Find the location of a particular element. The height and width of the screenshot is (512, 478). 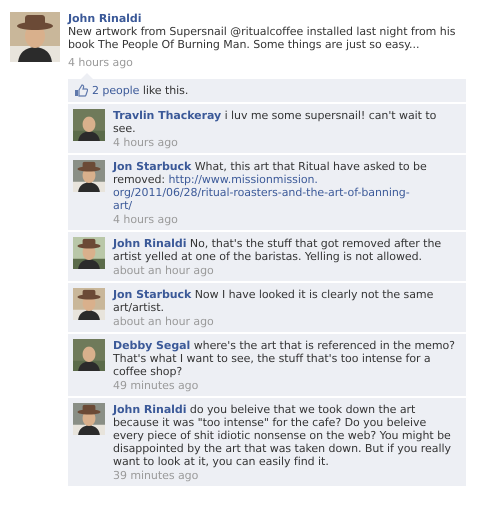

comment-text: John Rinaldi No, that's the stuff that got removed after the artist yelled at one of the baristas. Yelling is not allowed. is located at coordinates (277, 250).